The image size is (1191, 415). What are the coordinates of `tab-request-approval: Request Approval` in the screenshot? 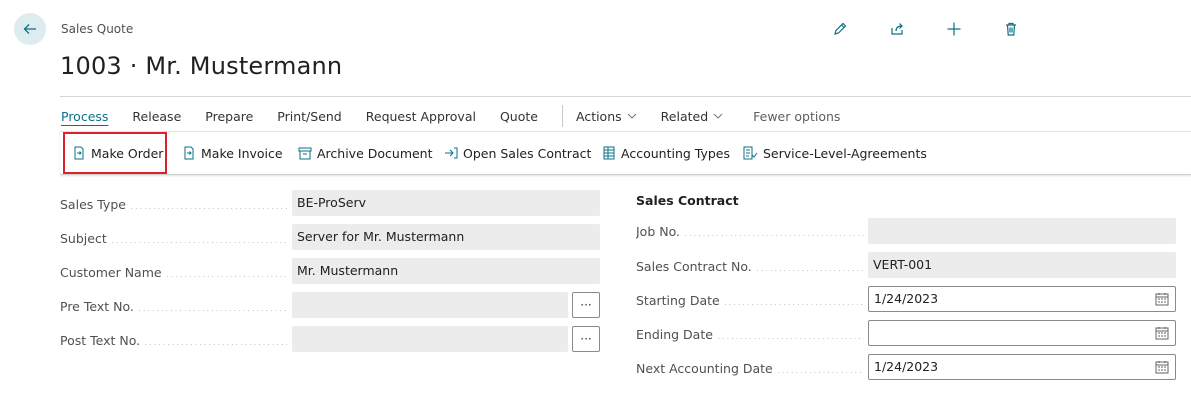 It's located at (421, 116).